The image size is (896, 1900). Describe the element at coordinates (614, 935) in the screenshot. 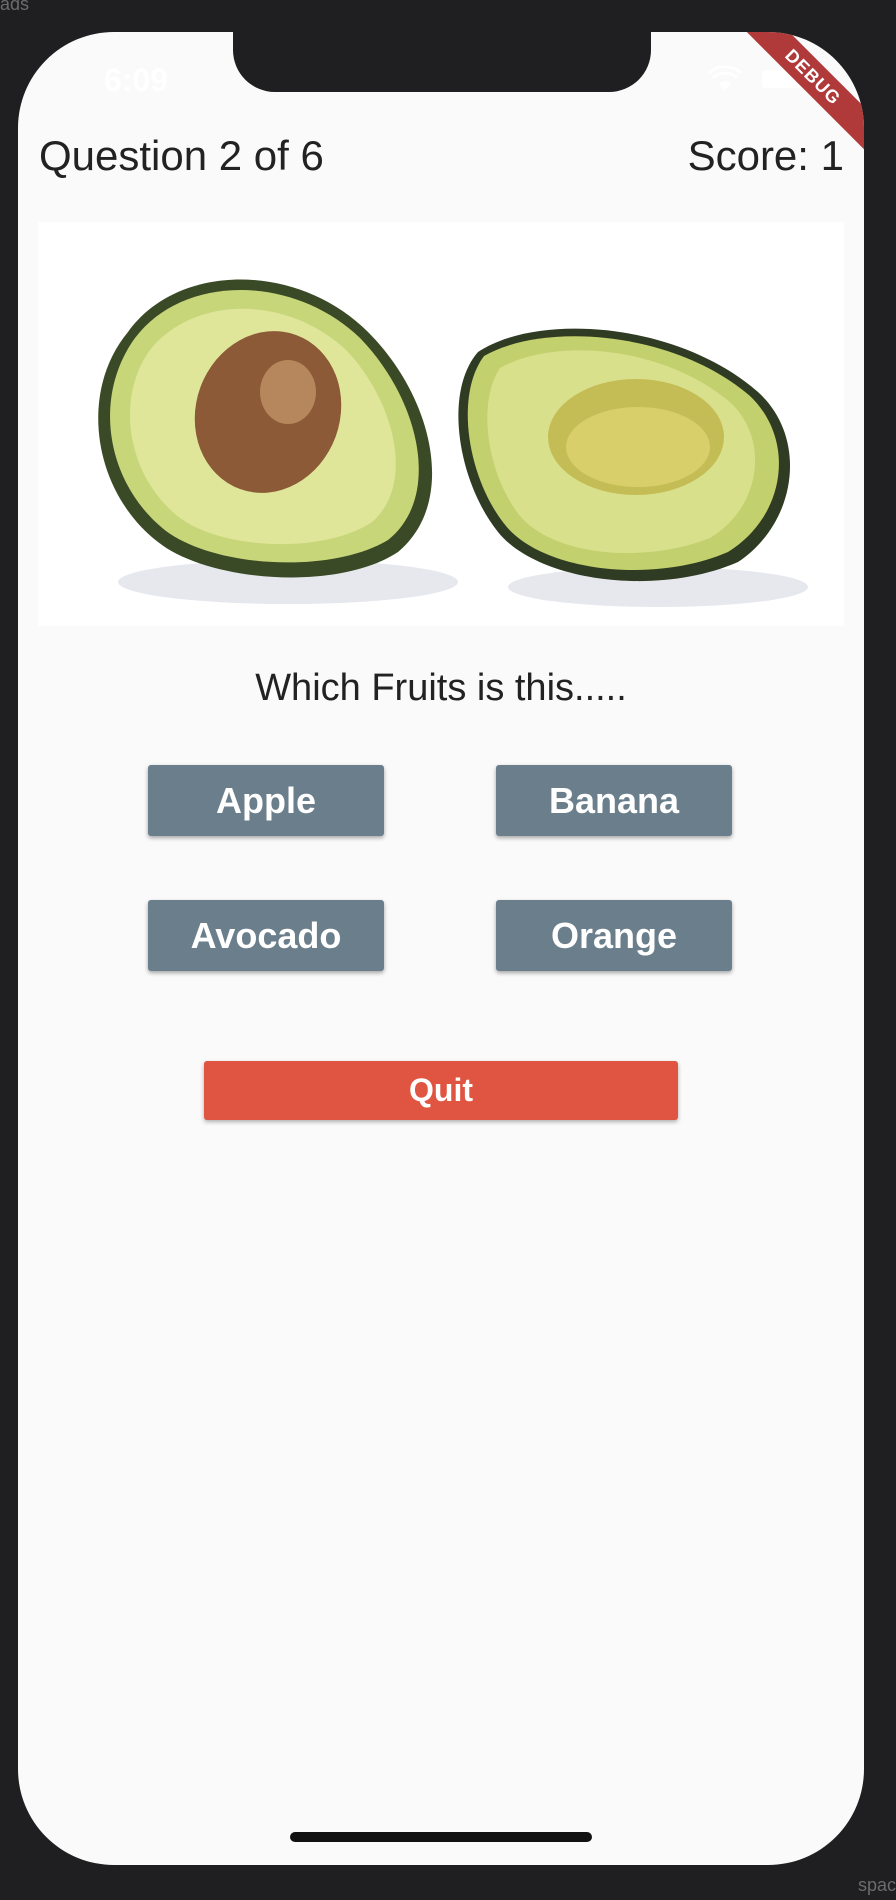

I see `answer-button-orange: Orange` at that location.